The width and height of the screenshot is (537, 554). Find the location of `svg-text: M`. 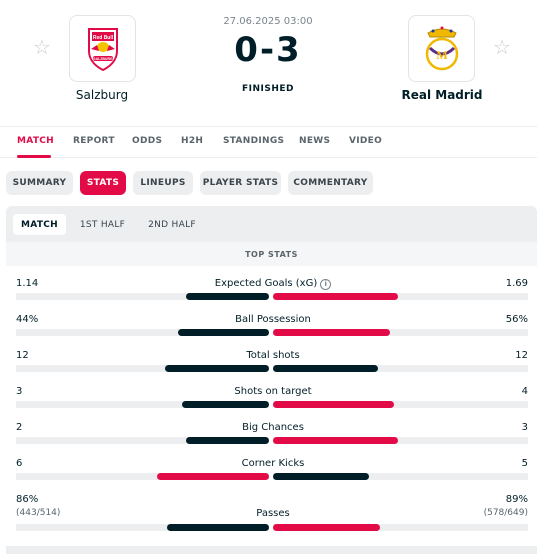

svg-text: M is located at coordinates (441, 55).